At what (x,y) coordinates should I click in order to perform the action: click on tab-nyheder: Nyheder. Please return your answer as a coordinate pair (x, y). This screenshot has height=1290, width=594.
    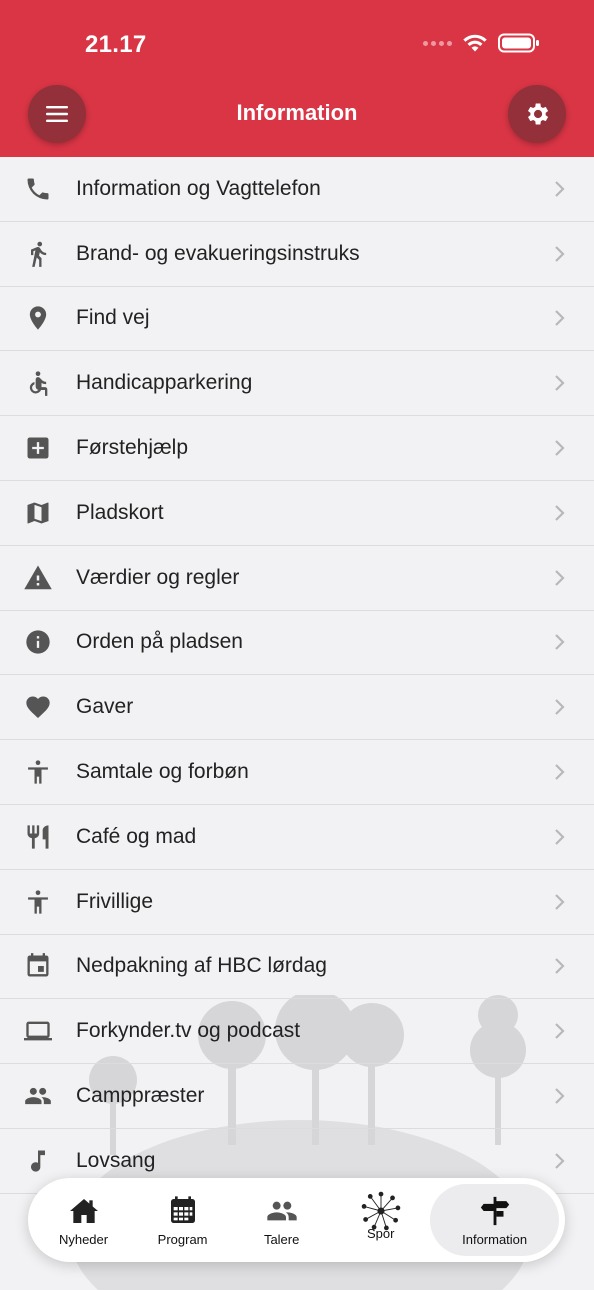
    Looking at the image, I should click on (83, 1220).